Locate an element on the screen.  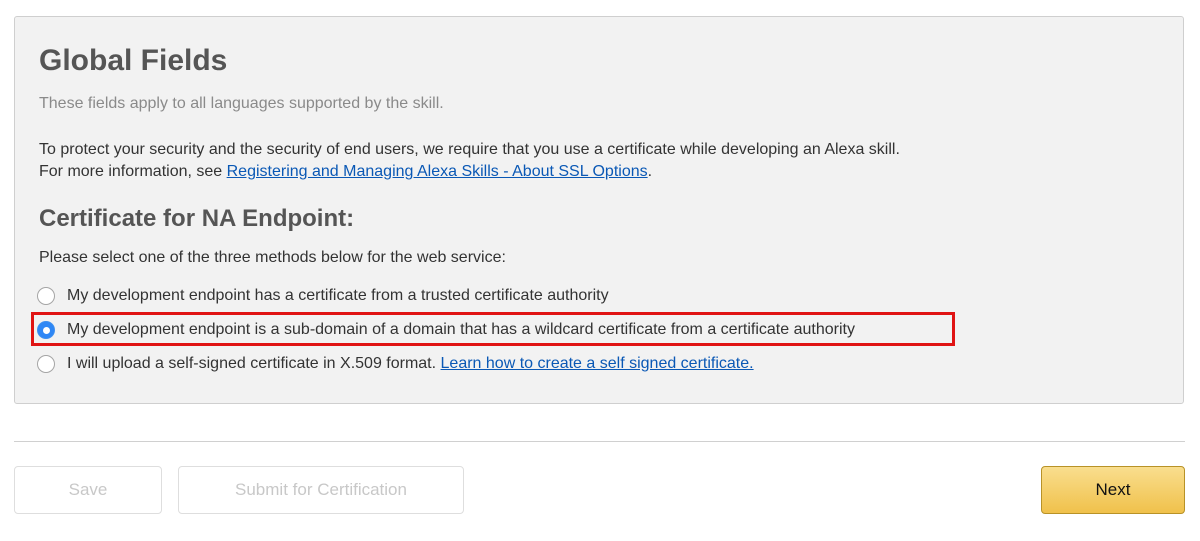
description-prefix: For more information, see is located at coordinates (133, 171).